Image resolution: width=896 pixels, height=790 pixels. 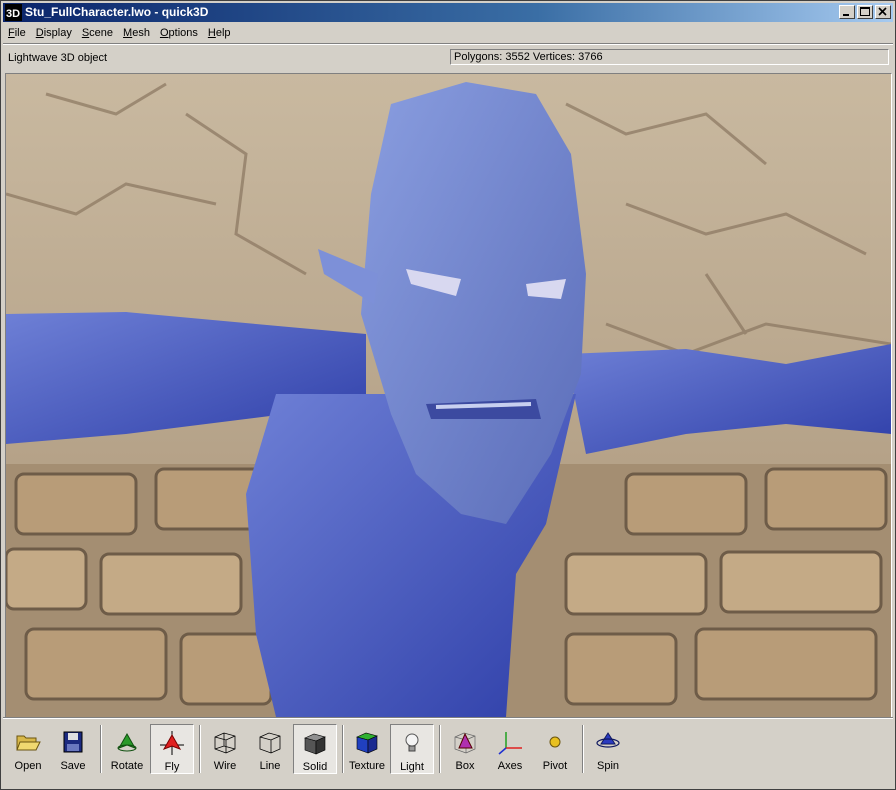 What do you see at coordinates (555, 749) in the screenshot?
I see `pivot-button: Pivot` at bounding box center [555, 749].